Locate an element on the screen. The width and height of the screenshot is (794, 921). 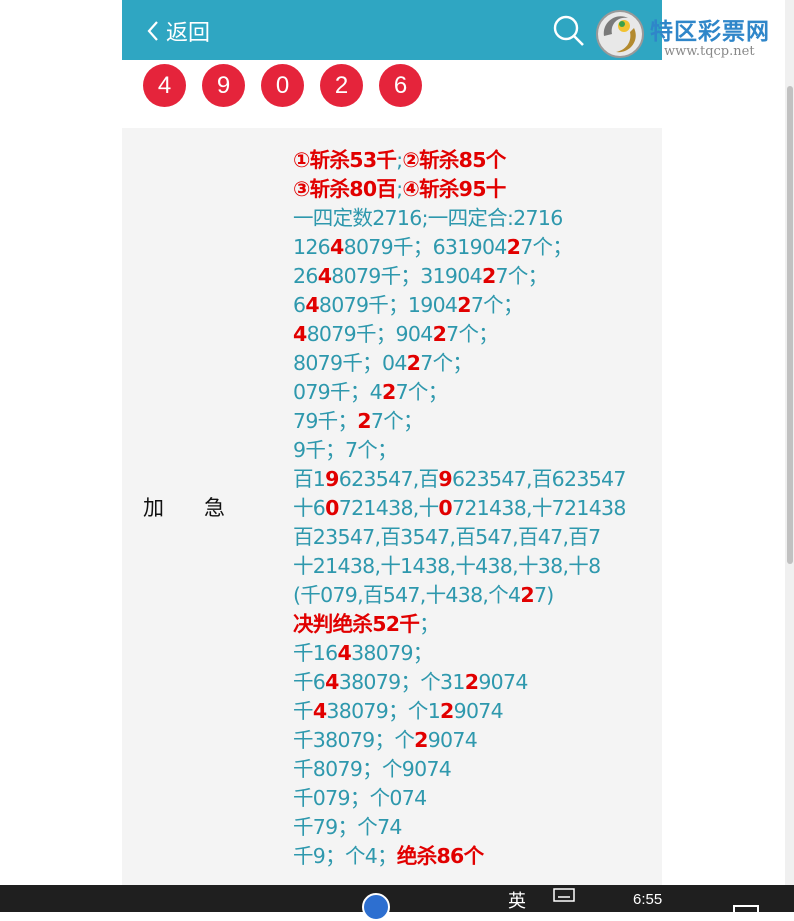
prediction-line: 079千；427个； is located at coordinates (473, 392).